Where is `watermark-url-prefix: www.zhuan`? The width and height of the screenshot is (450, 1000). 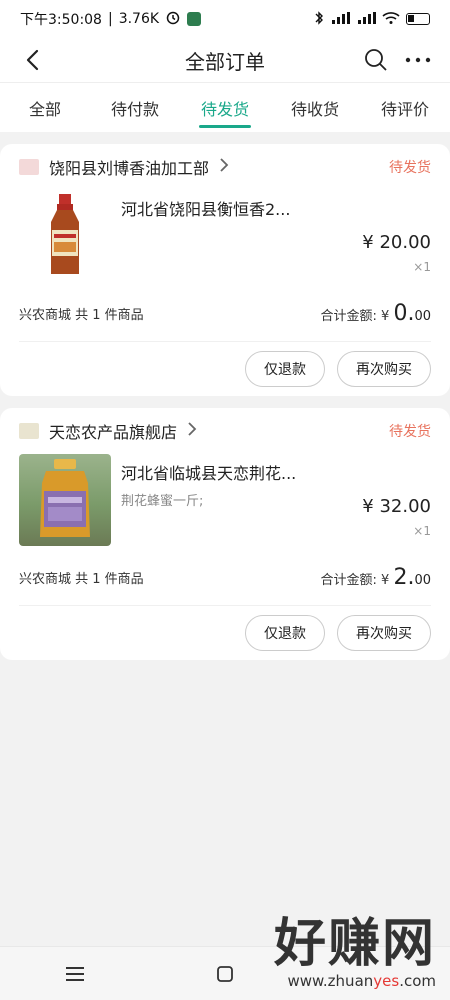
watermark-url-prefix: www.zhuan is located at coordinates (330, 981).